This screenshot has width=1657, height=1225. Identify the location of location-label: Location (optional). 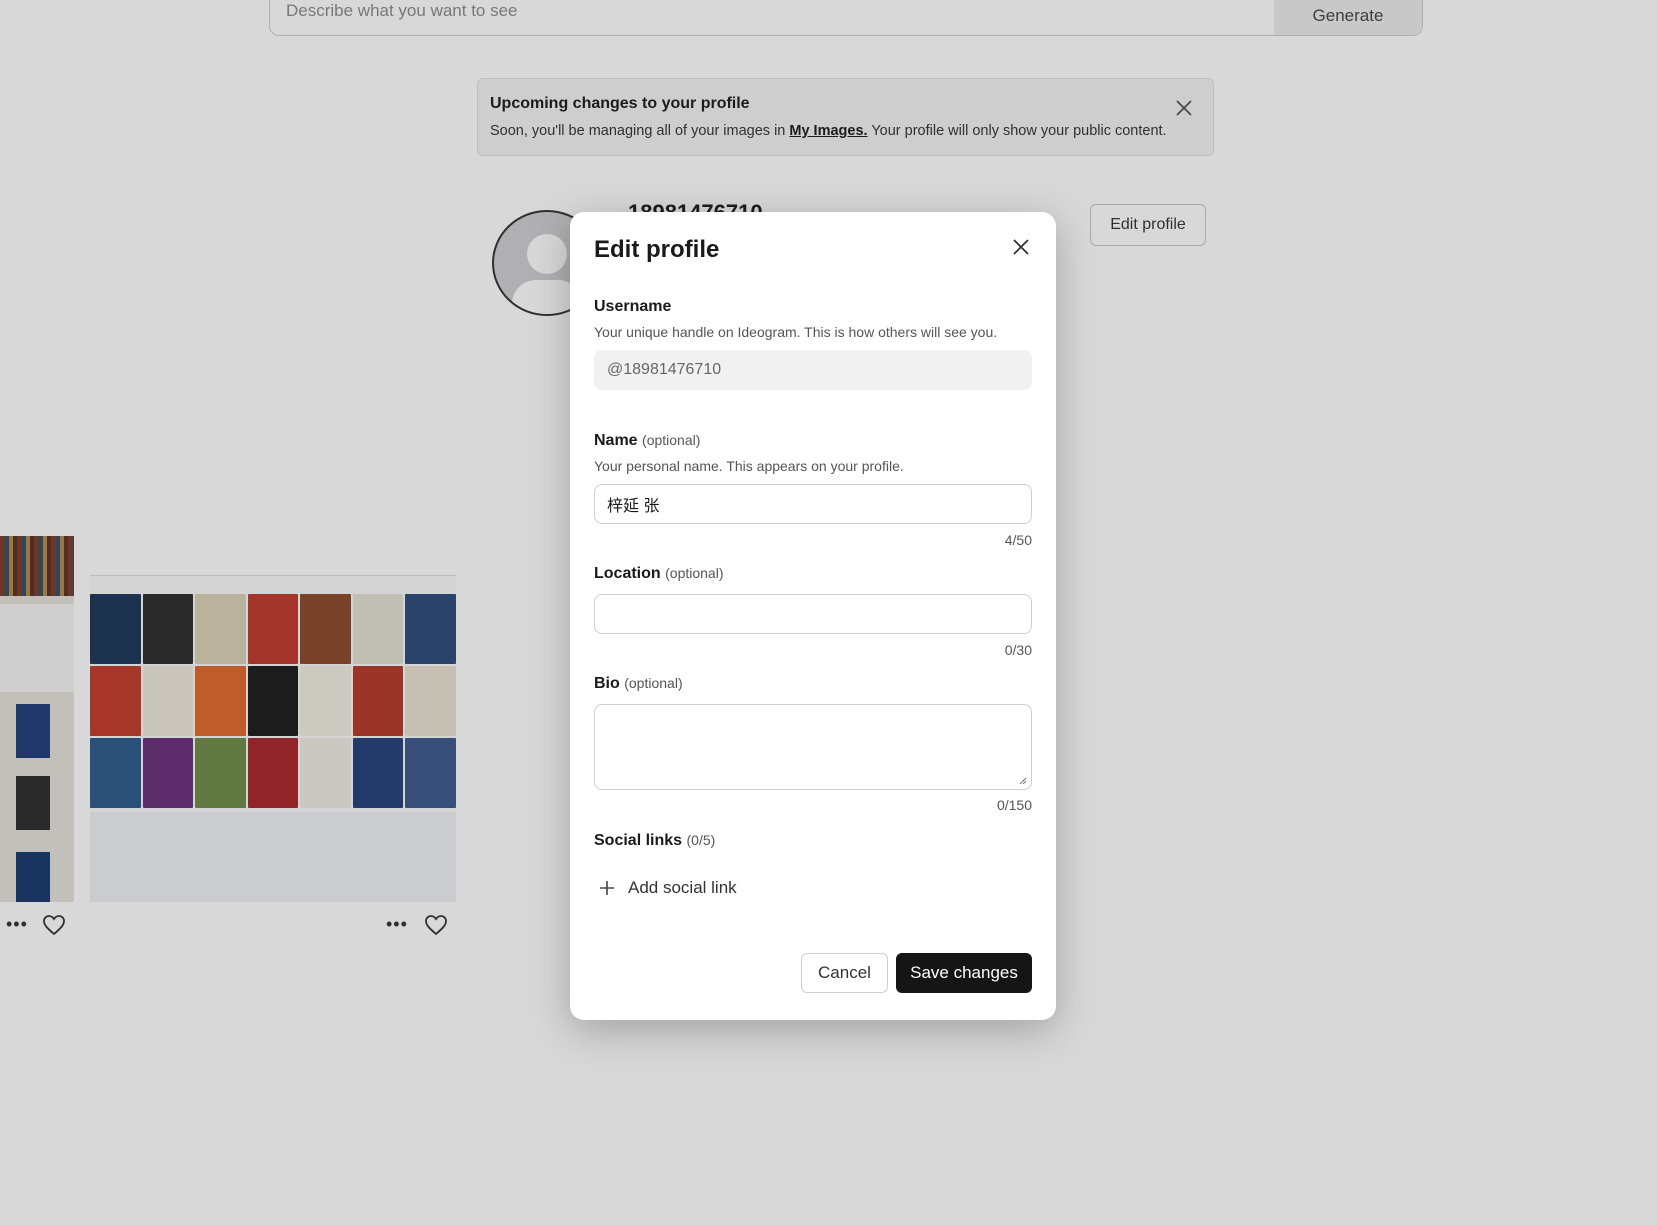
(659, 574).